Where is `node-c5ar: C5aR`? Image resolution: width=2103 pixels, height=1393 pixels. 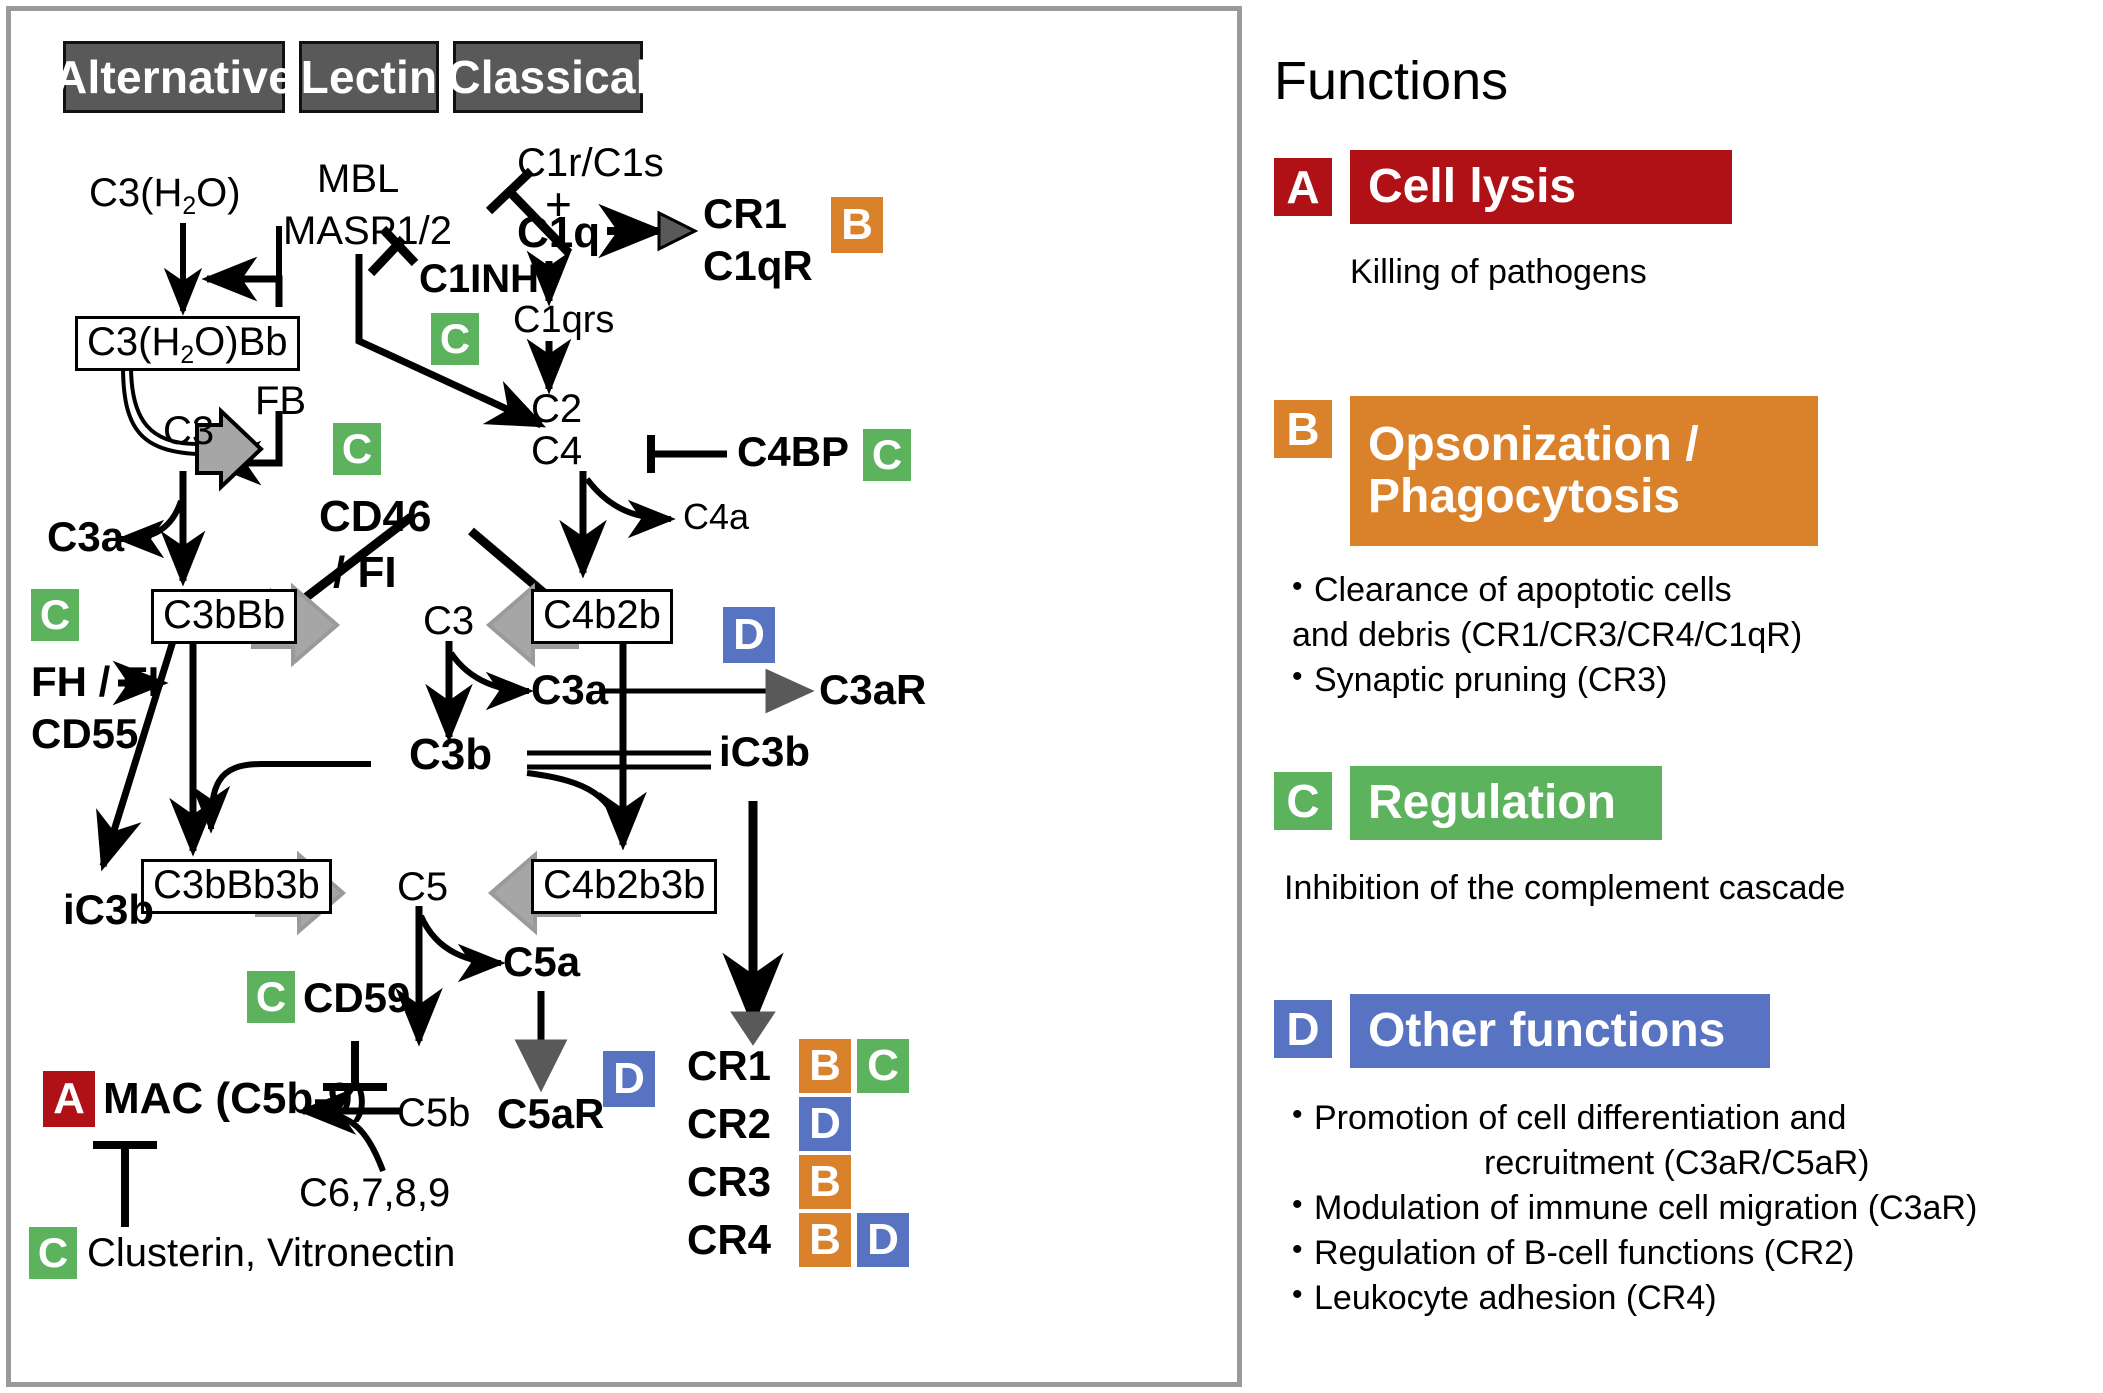 node-c5ar: C5aR is located at coordinates (551, 1113).